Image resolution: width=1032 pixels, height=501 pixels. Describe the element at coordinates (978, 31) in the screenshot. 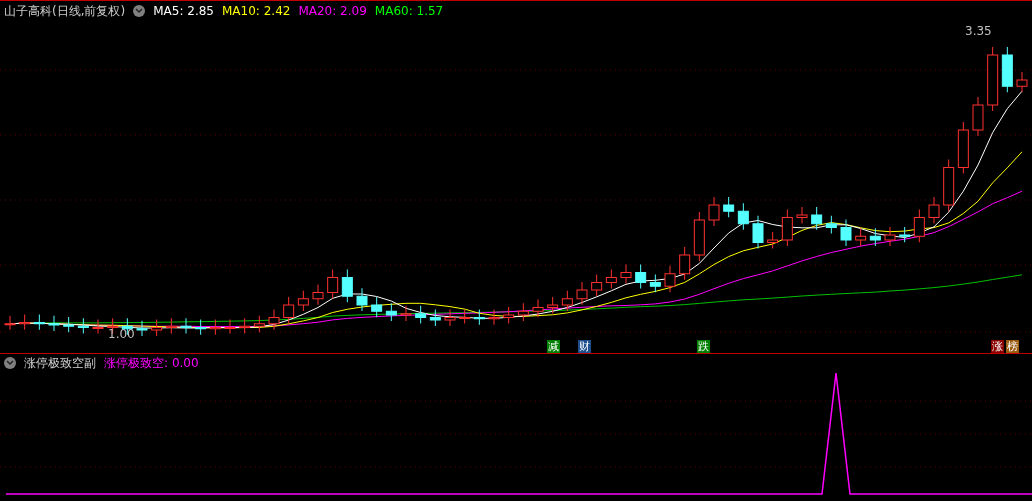

I see `high-price-label: 3.35` at that location.